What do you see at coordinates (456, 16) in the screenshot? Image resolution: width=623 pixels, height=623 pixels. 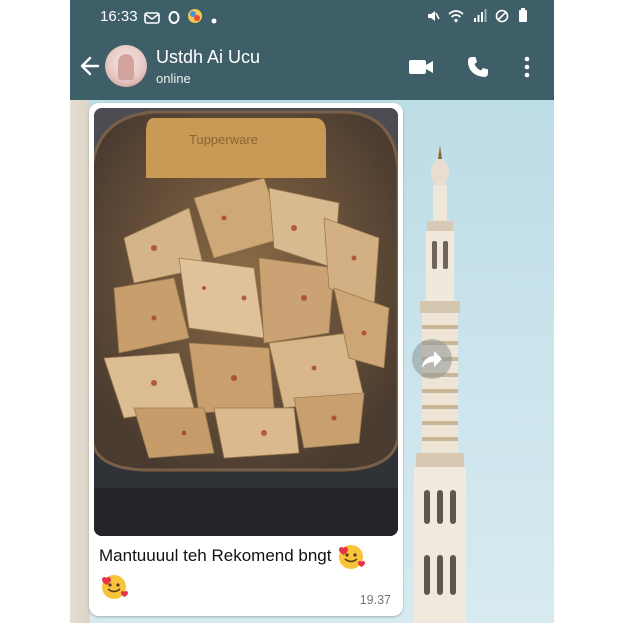 I see `wifi-icon` at bounding box center [456, 16].